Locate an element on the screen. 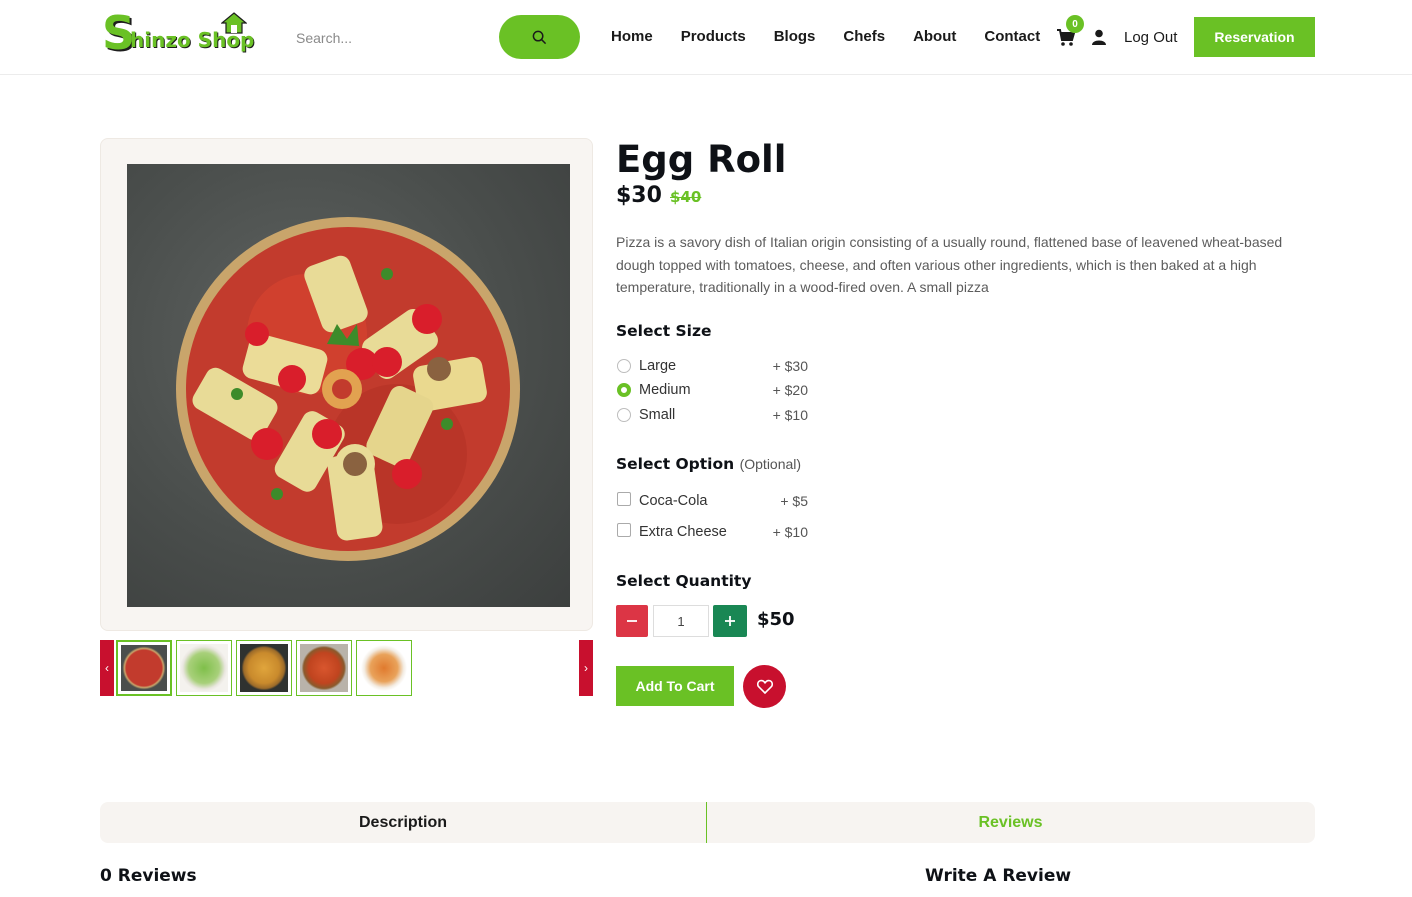 The width and height of the screenshot is (1412, 897). quantity-increment-button is located at coordinates (730, 621).